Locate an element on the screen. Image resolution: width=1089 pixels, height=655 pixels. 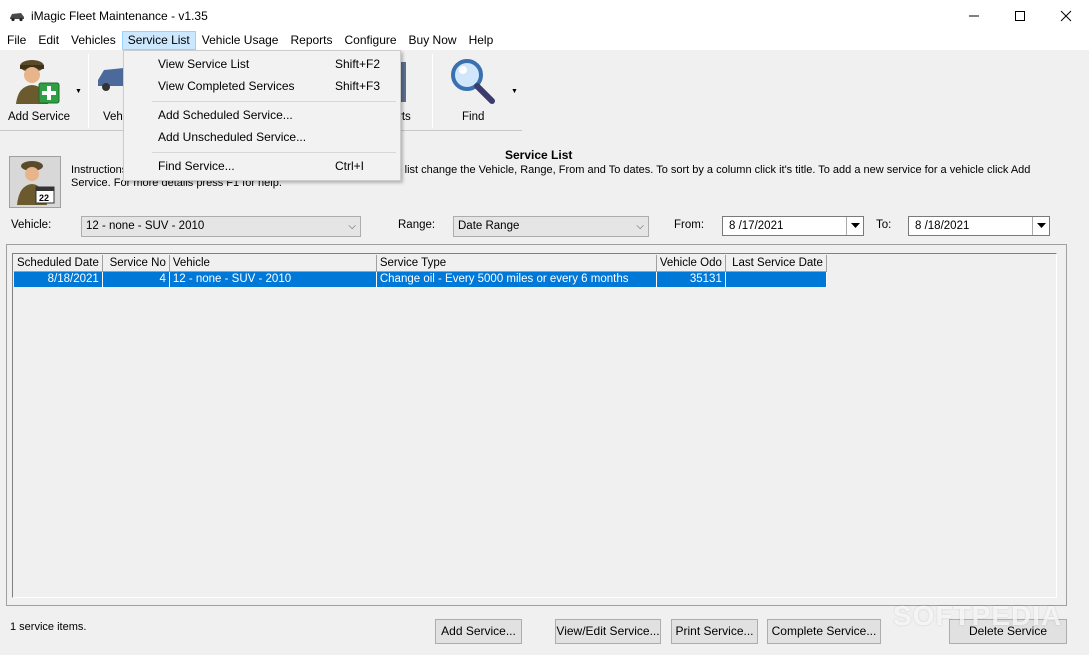
add-service-dropdown-arrow-icon: ▼ is located at coordinates (78, 91).